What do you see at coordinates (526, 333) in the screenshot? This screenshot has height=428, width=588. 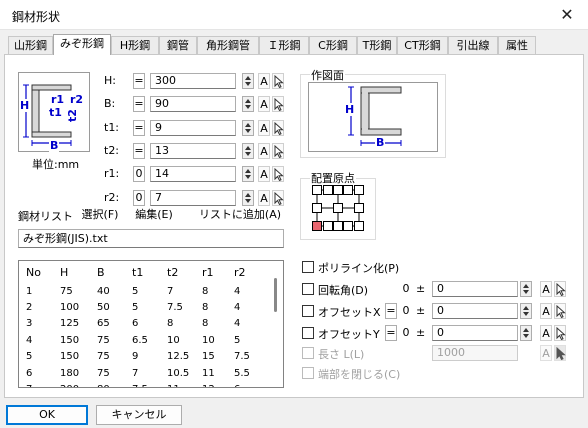 I see `offset-y-spinner` at bounding box center [526, 333].